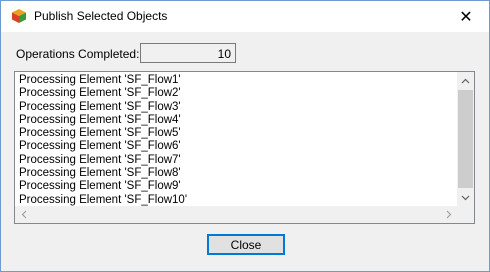 The image size is (490, 272). I want to click on scroll-right-button, so click(448, 214).